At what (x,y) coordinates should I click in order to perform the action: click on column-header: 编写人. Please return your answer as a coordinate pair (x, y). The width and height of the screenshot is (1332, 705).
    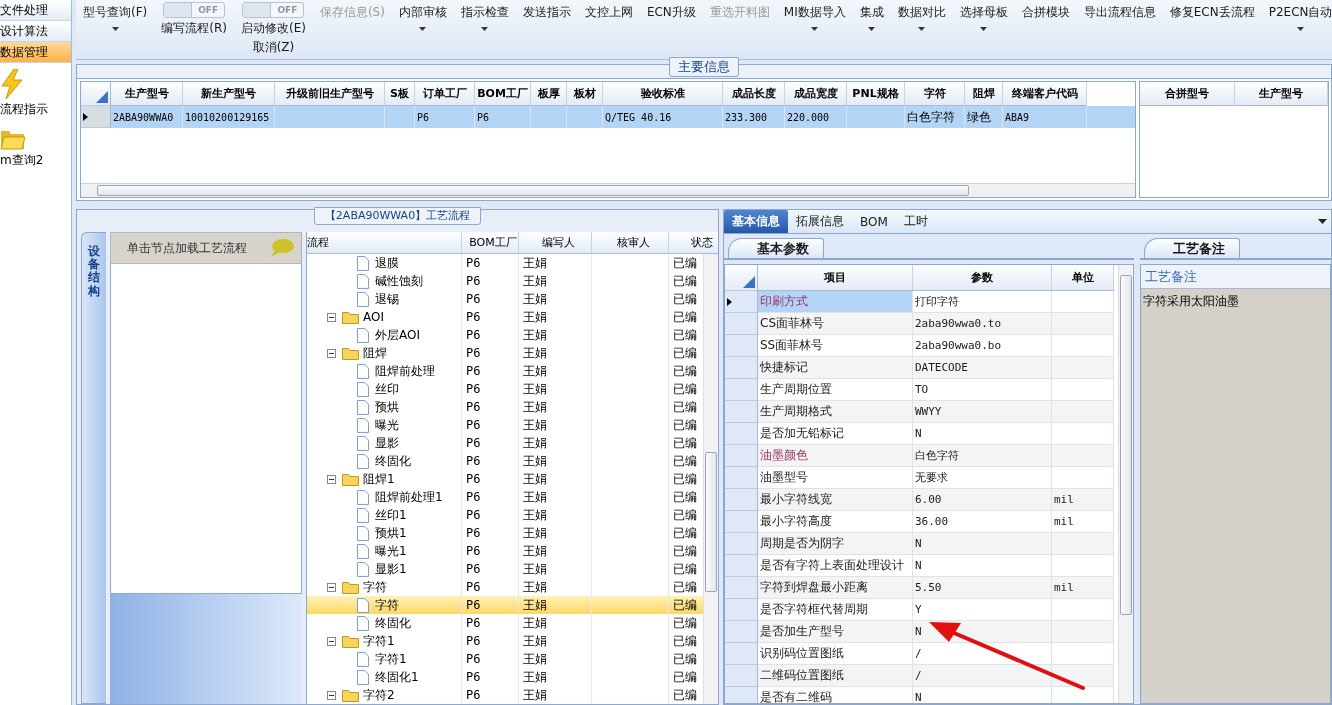
    Looking at the image, I should click on (555, 243).